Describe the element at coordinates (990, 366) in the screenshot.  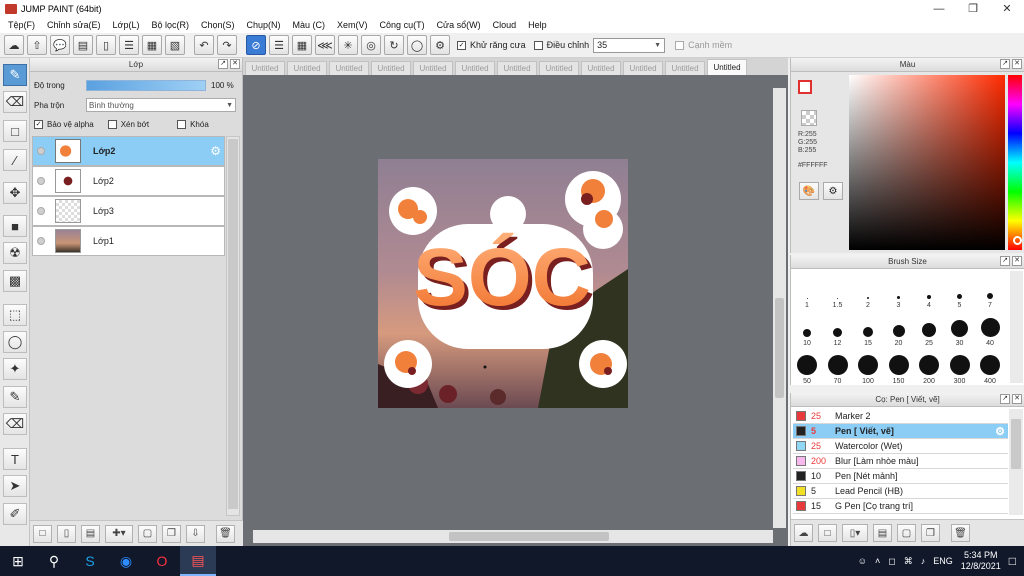
I see `brush-size-option: 400` at that location.